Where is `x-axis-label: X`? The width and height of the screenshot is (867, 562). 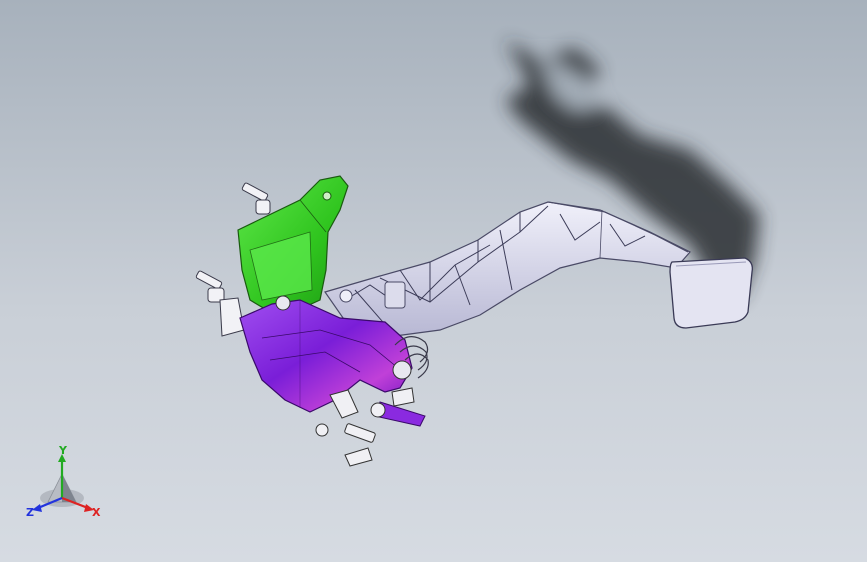
x-axis-label: X is located at coordinates (96, 512).